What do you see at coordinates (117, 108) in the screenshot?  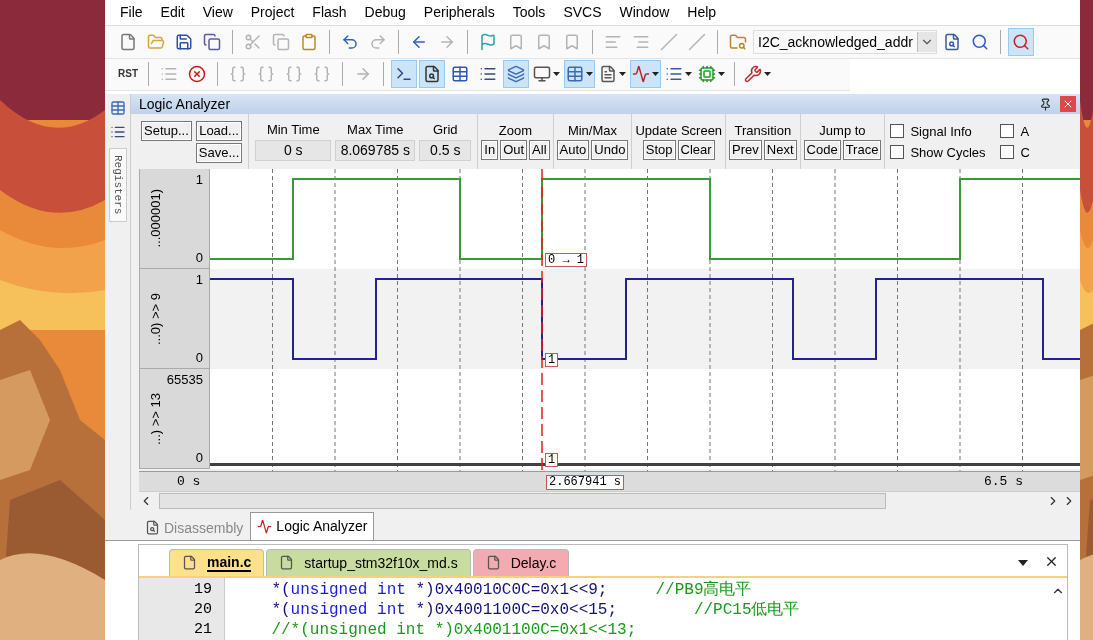 I see `table-icon` at bounding box center [117, 108].